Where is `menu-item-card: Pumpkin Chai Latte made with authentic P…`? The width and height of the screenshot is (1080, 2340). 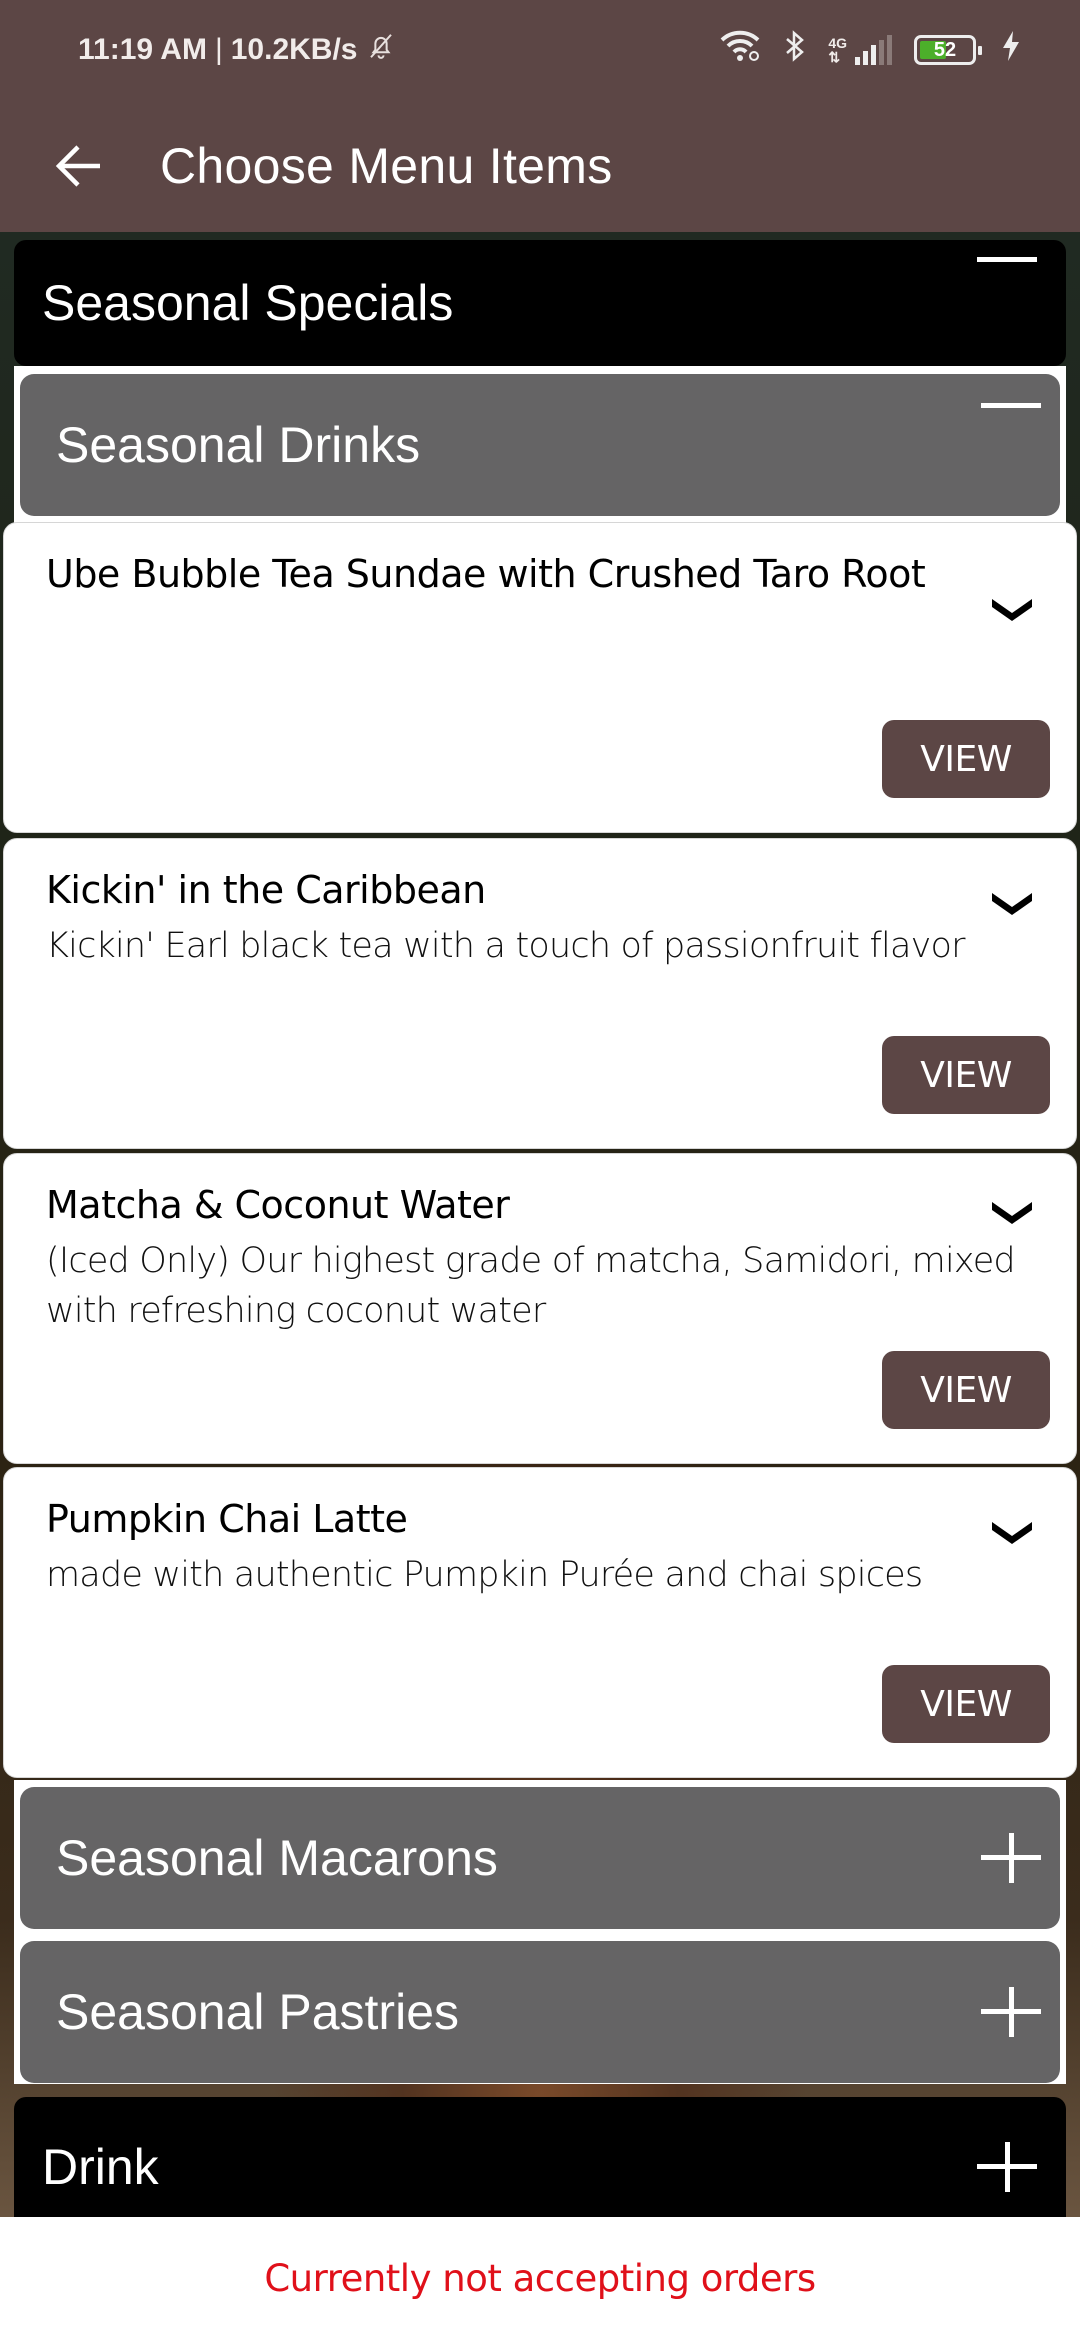 menu-item-card: Pumpkin Chai Latte made with authentic P… is located at coordinates (540, 1622).